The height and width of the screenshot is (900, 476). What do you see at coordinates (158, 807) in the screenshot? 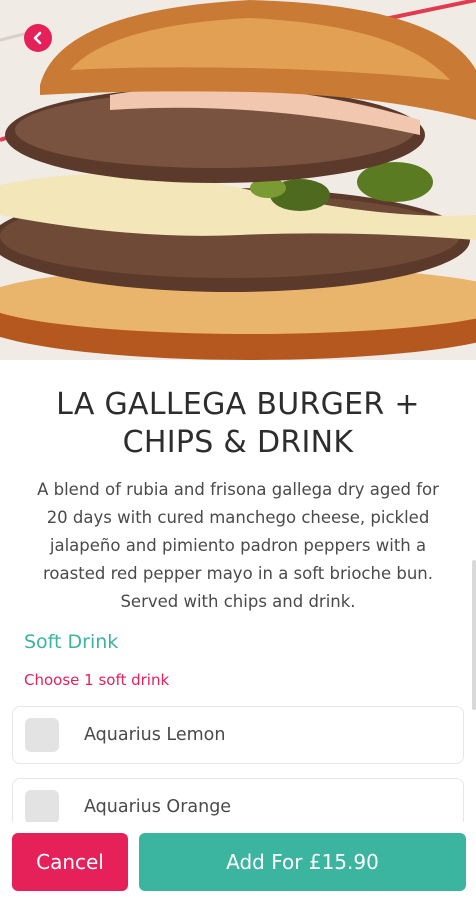
I see `option-label: Aquarius Orange` at bounding box center [158, 807].